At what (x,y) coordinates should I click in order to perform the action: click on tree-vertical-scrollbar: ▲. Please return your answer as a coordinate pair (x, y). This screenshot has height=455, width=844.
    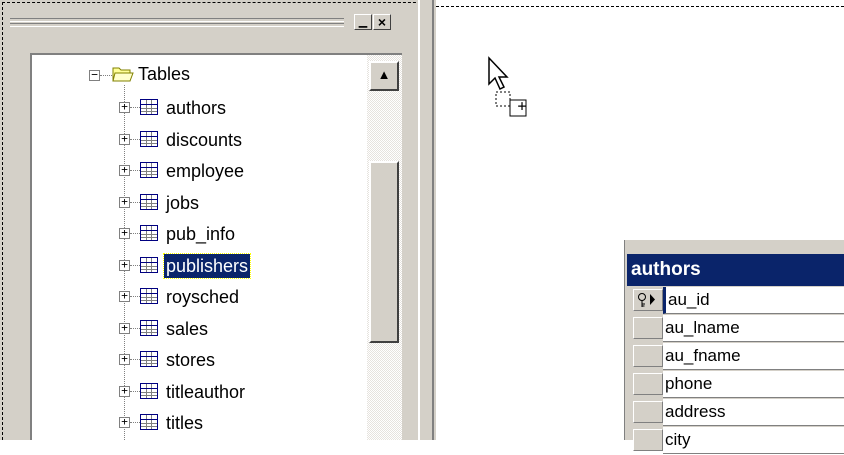
    Looking at the image, I should click on (384, 246).